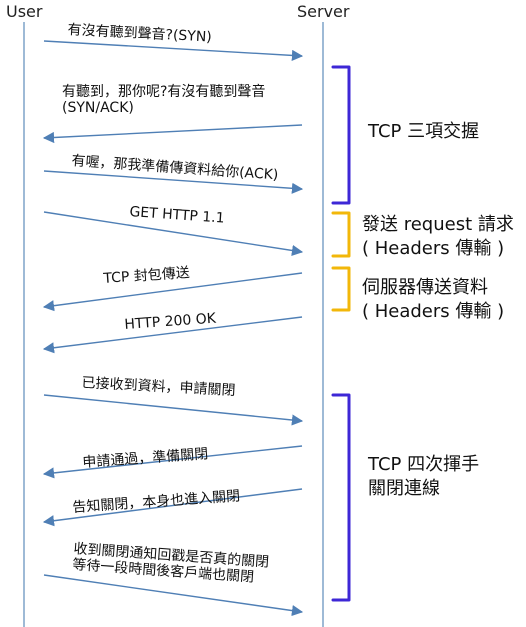 This screenshot has height=627, width=526. Describe the element at coordinates (24, 11) in the screenshot. I see `user-heading: User` at that location.